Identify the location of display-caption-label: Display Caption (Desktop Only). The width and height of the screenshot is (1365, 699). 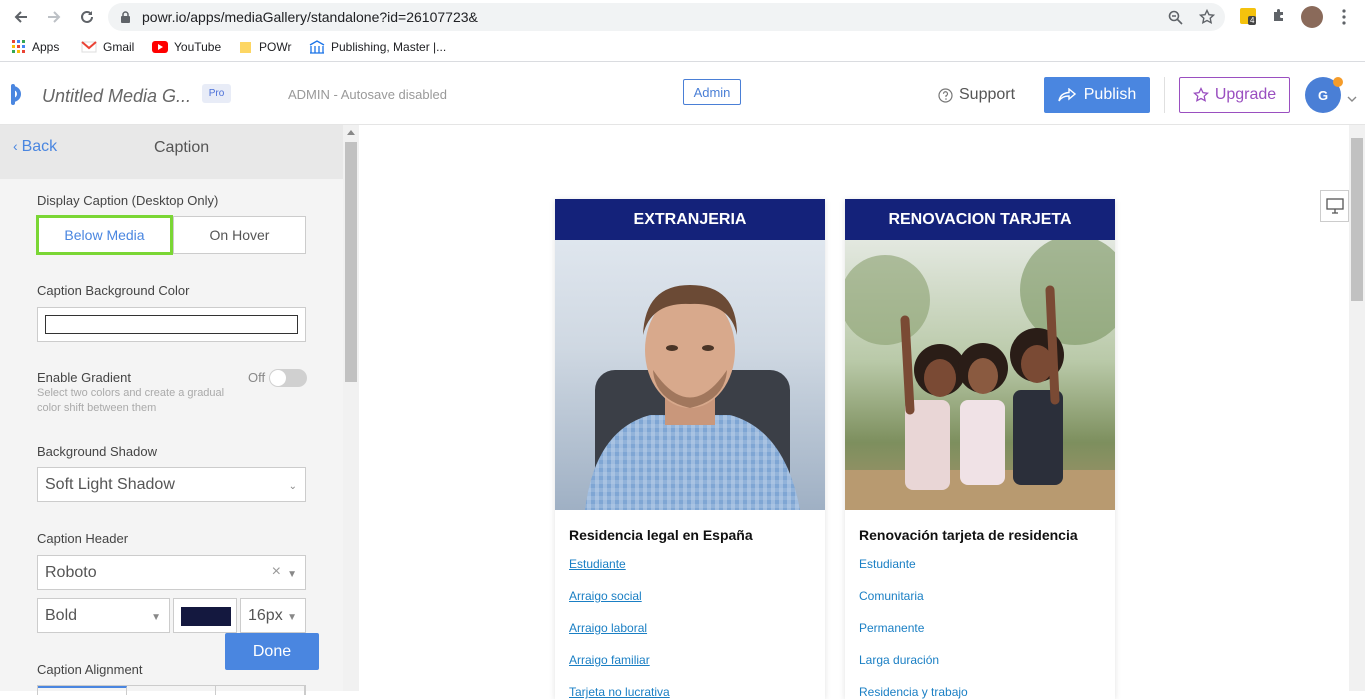
(128, 200).